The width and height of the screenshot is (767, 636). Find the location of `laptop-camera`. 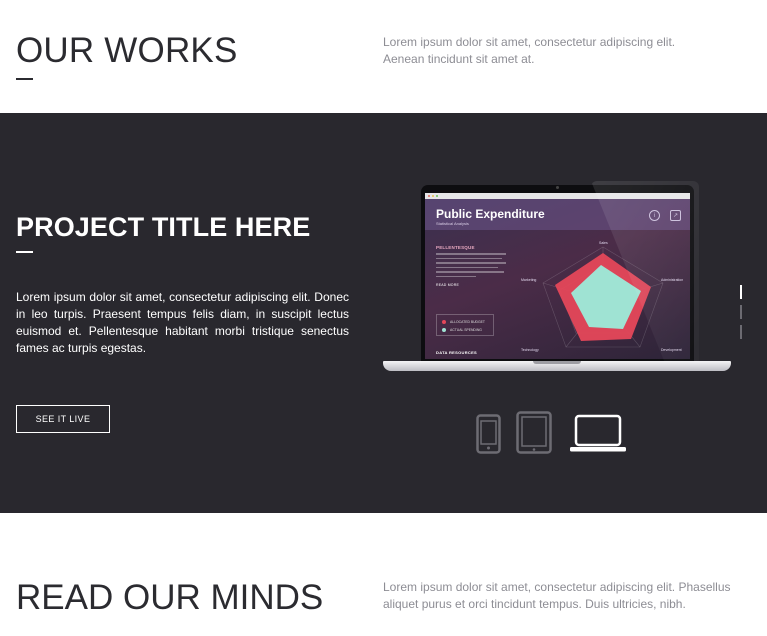

laptop-camera is located at coordinates (557, 187).